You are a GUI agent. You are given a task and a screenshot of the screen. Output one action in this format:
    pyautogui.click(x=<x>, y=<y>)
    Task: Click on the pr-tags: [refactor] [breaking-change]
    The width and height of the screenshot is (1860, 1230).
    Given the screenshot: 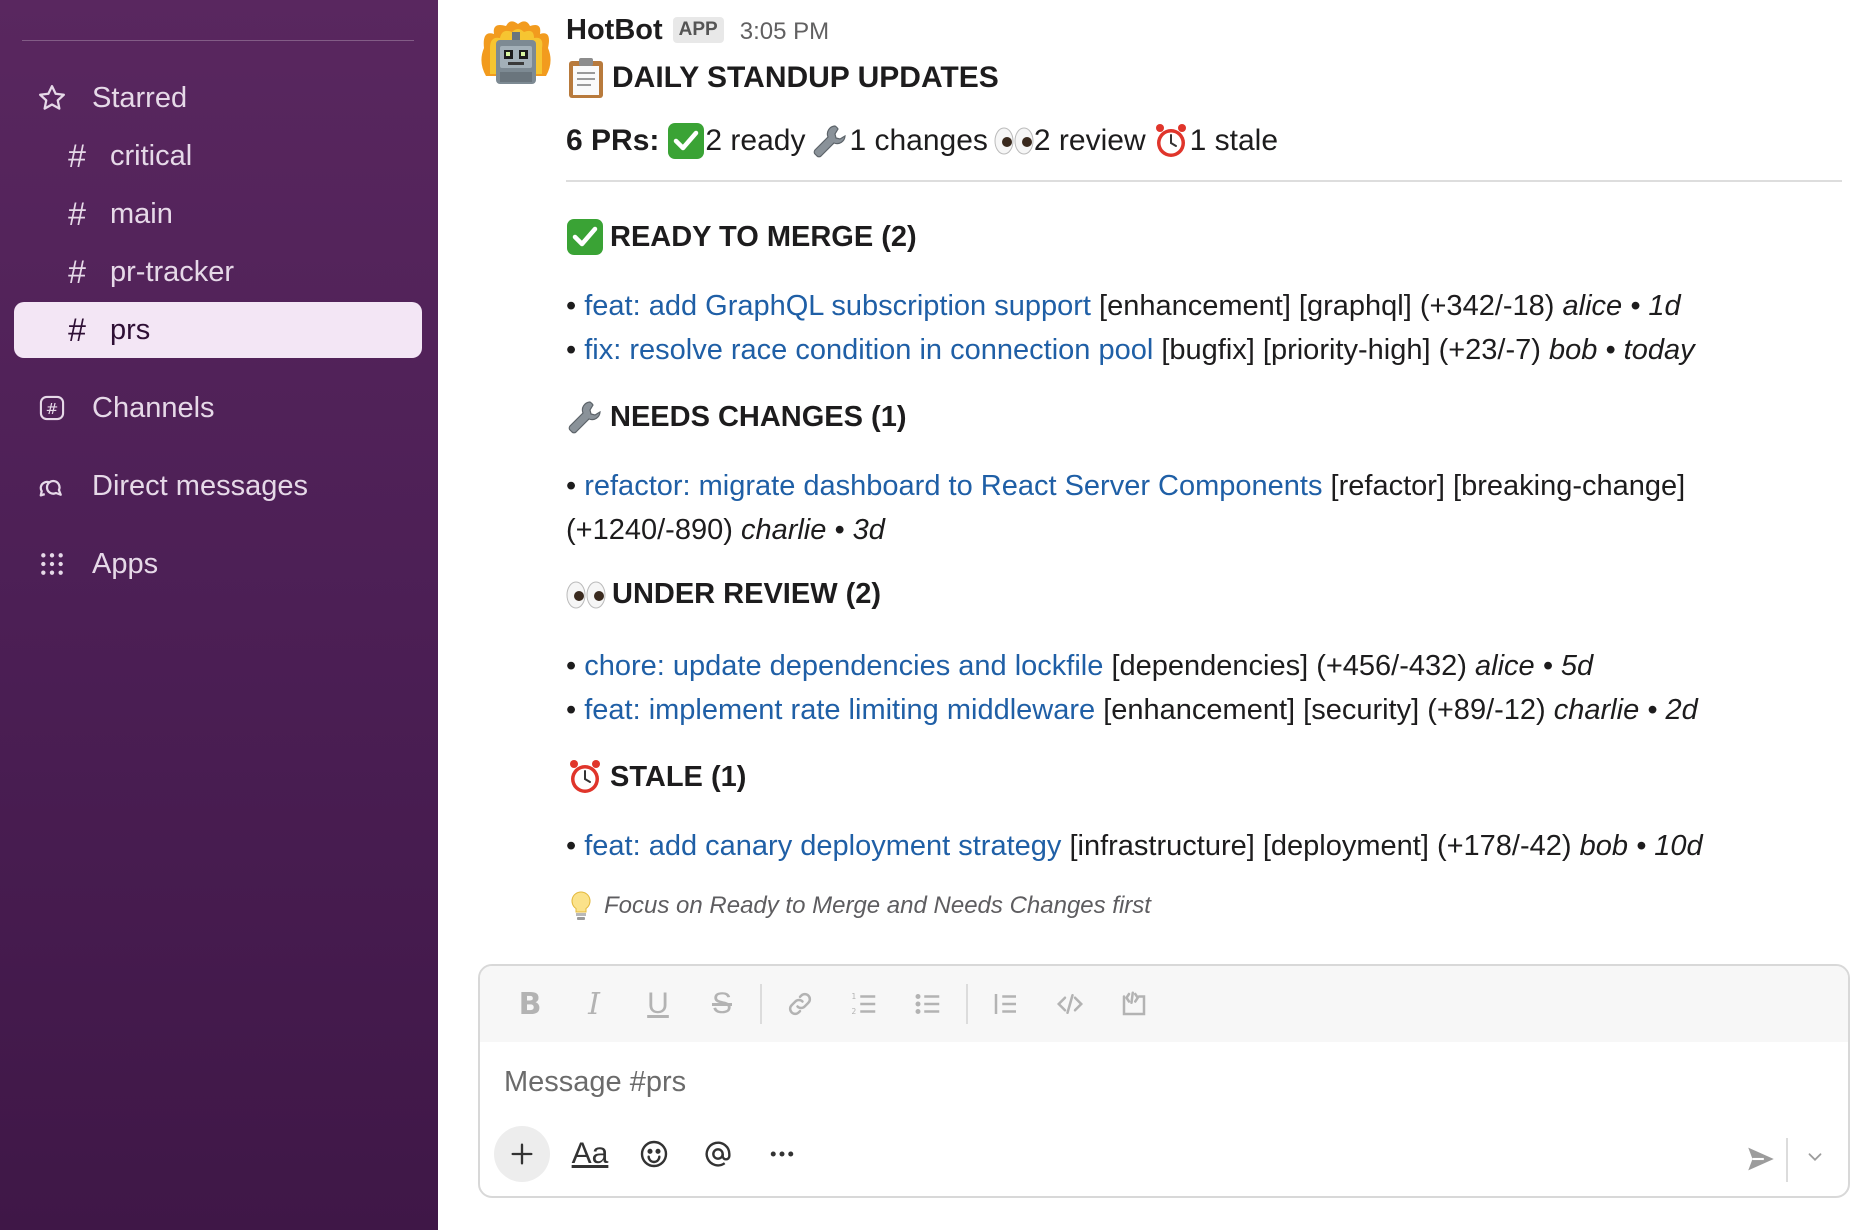 What is the action you would take?
    pyautogui.click(x=1508, y=486)
    